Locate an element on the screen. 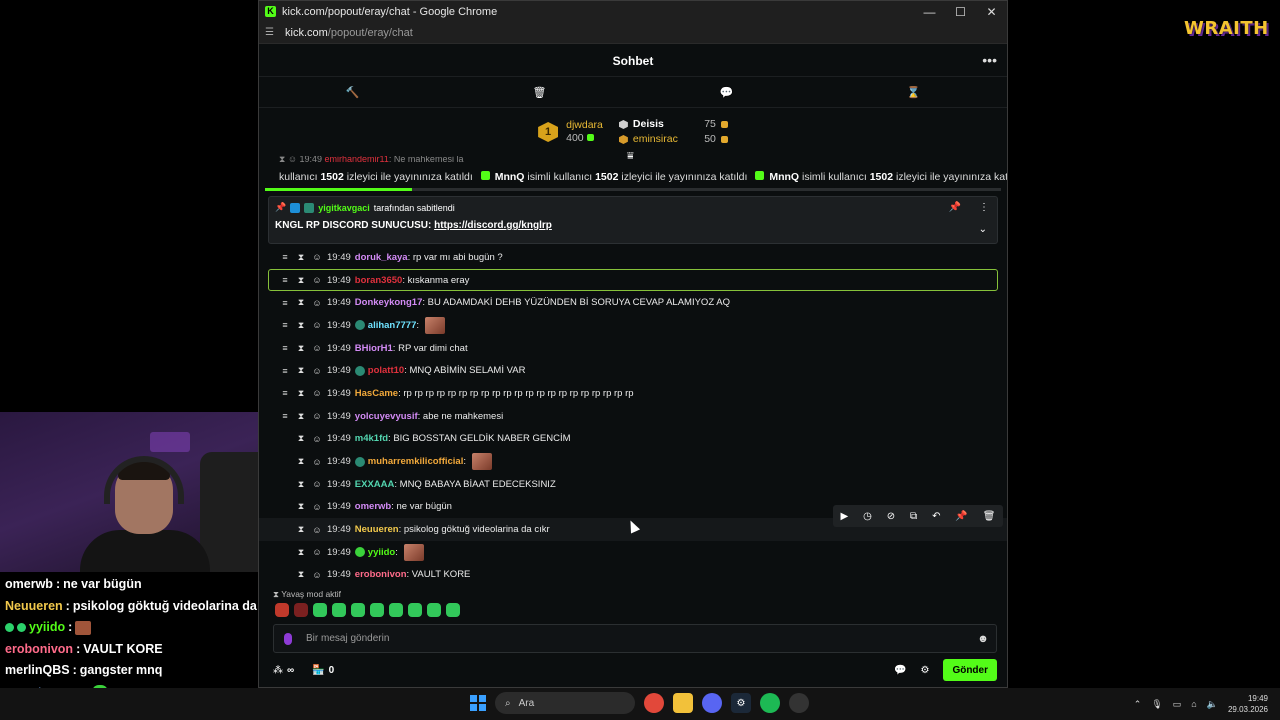 This screenshot has width=1280, height=720. message-username: yolcuyevyusif is located at coordinates (386, 416).